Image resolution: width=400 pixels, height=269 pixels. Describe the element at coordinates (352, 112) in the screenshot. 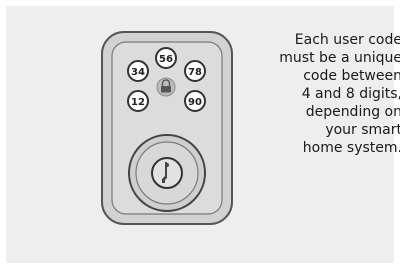

I see `caption-line: depending on` at that location.